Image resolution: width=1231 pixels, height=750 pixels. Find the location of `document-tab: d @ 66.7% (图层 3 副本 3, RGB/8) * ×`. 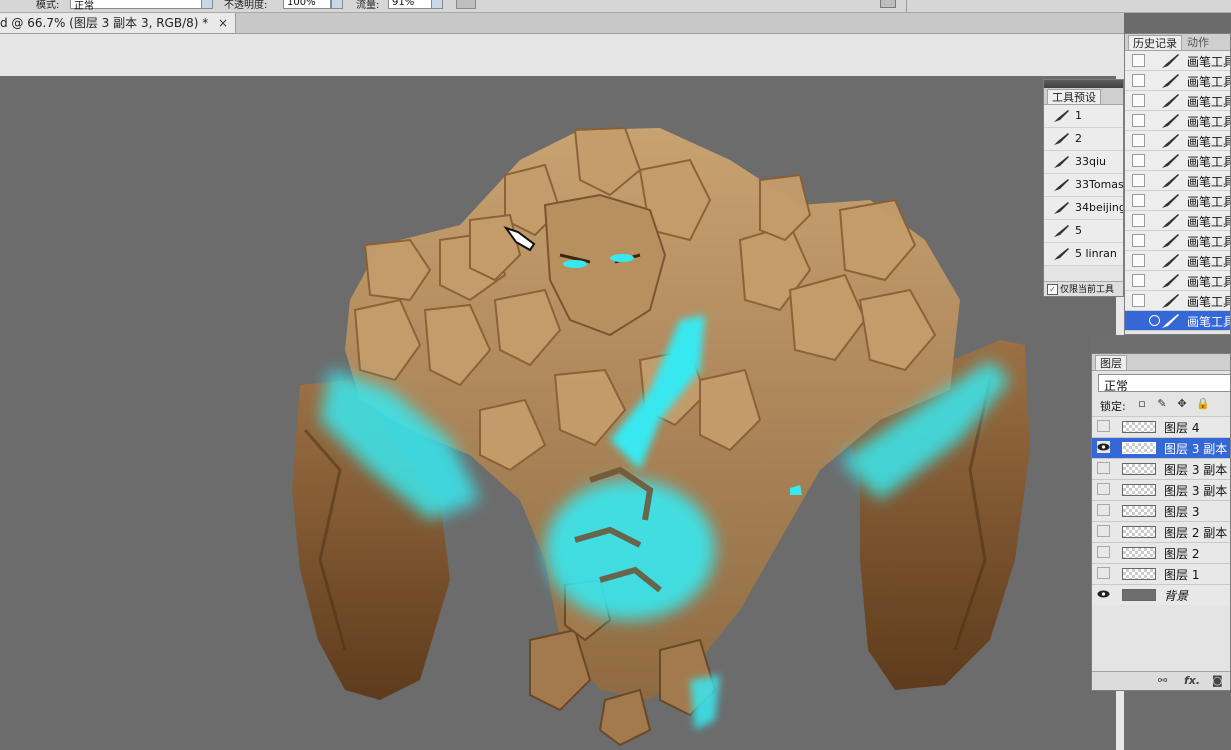

document-tab: d @ 66.7% (图层 3 副本 3, RGB/8) * × is located at coordinates (118, 23).